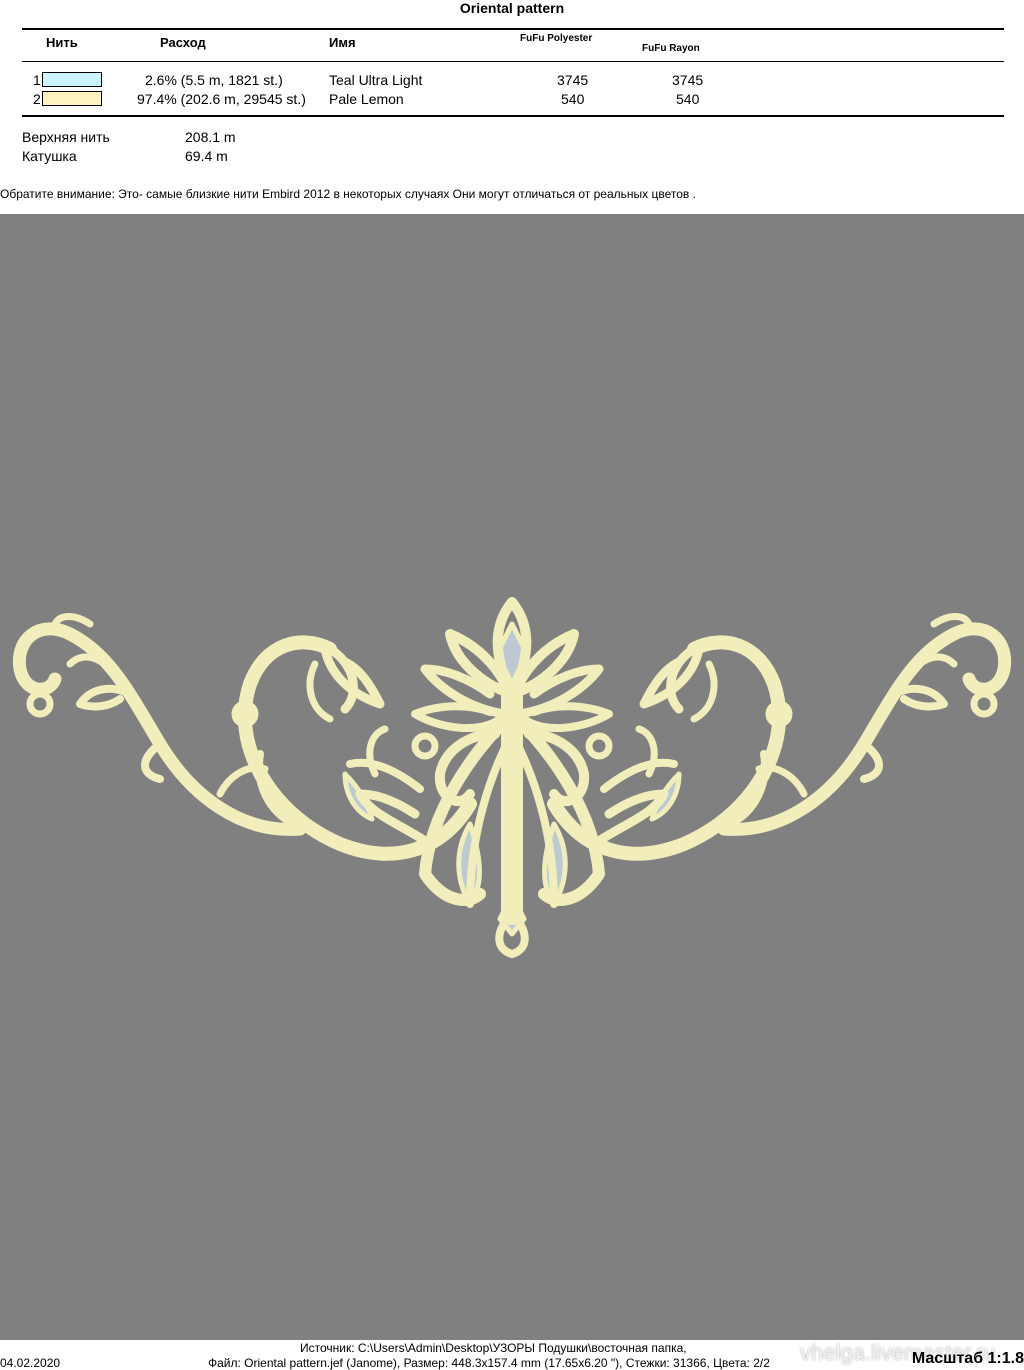 This screenshot has width=1024, height=1370. Describe the element at coordinates (49, 156) in the screenshot. I see `bobbin-label: Катушка` at that location.